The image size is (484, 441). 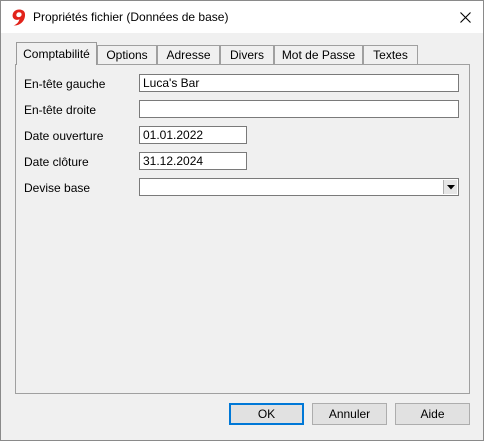 I want to click on close-icon, so click(x=465, y=17).